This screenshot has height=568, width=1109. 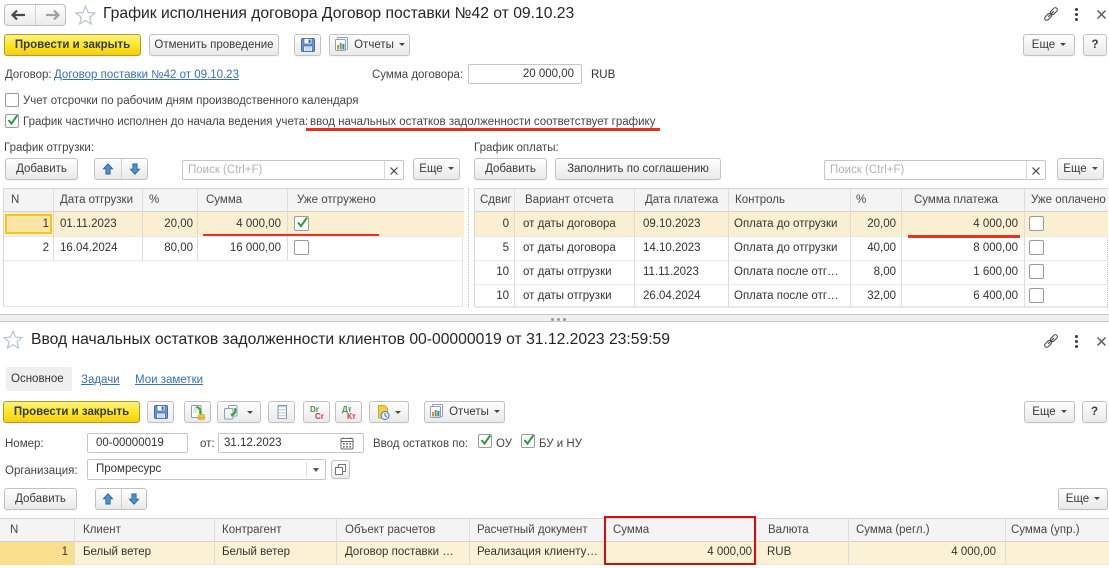 What do you see at coordinates (319, 416) in the screenshot?
I see `svg-text: Cr` at bounding box center [319, 416].